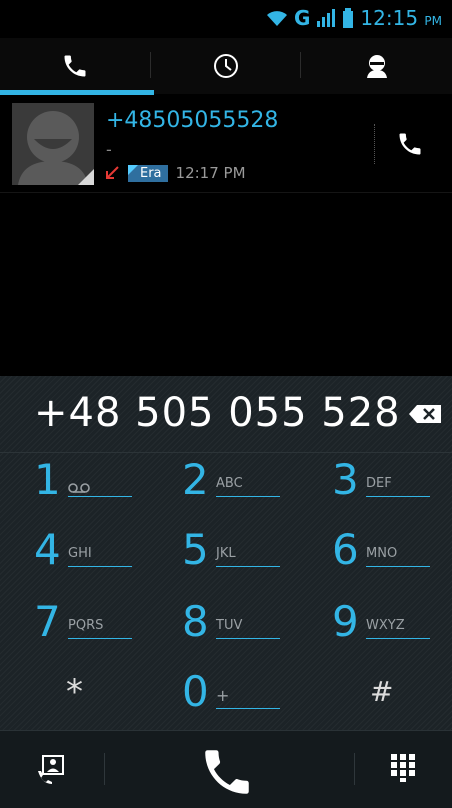  Describe the element at coordinates (403, 768) in the screenshot. I see `dialpad-toggle-icon` at that location.